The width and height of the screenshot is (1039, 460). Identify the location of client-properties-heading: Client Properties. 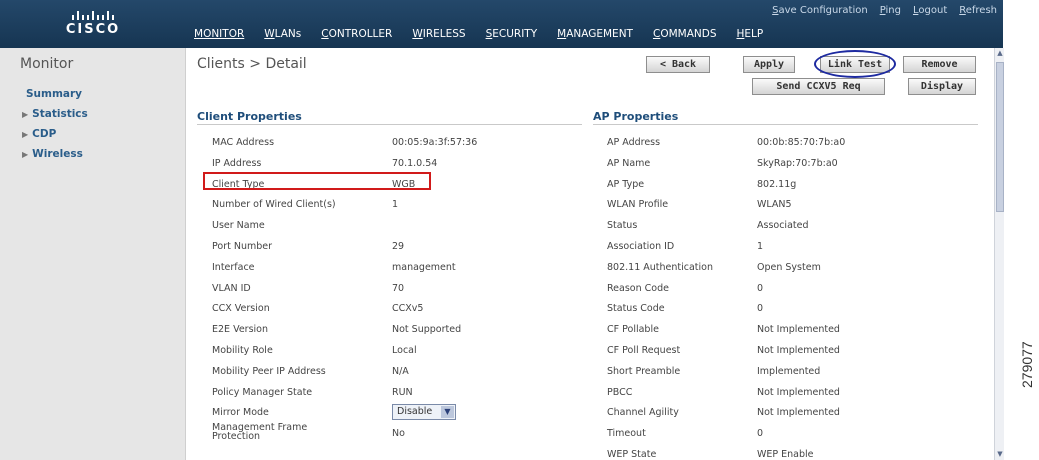
(249, 116).